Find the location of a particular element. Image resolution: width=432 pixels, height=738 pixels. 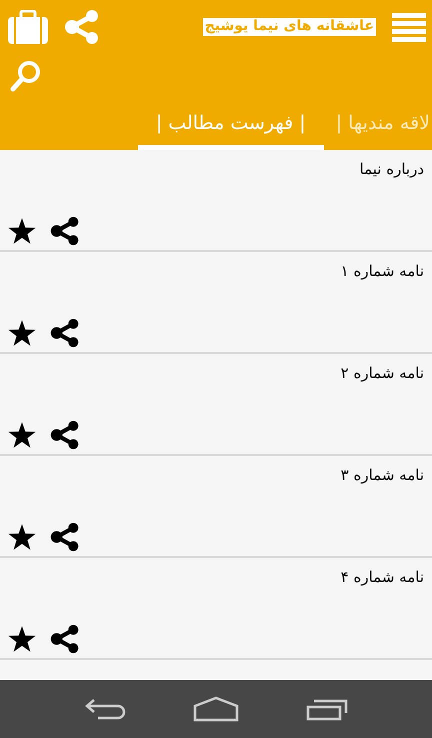

app-title: عاشقانه های نیما یوشیج is located at coordinates (289, 27).